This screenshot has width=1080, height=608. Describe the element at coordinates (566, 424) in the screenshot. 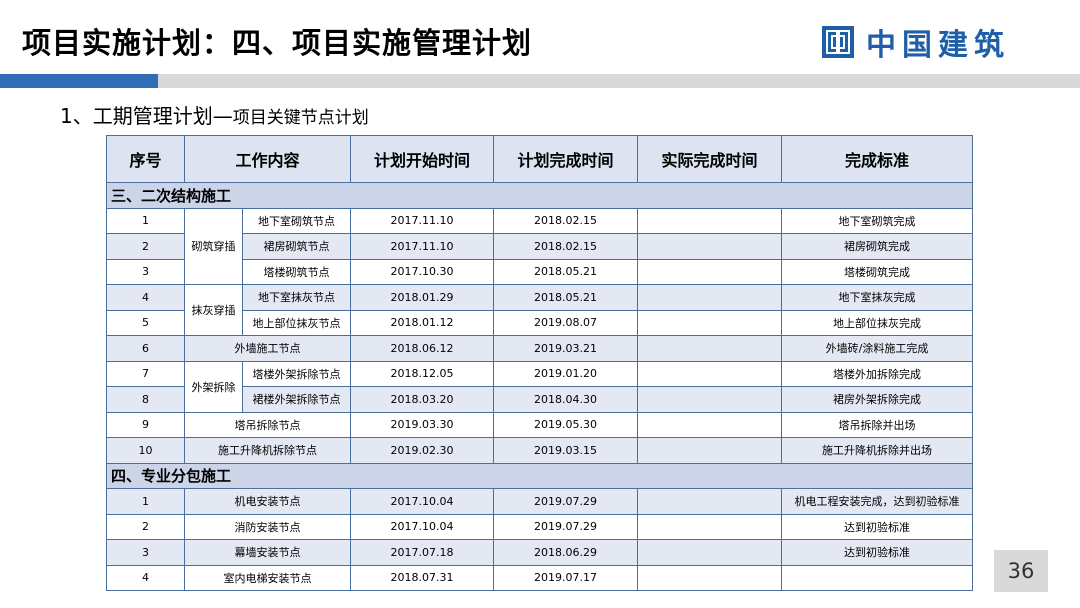

I see `cell-finish: 2019.05.30` at that location.